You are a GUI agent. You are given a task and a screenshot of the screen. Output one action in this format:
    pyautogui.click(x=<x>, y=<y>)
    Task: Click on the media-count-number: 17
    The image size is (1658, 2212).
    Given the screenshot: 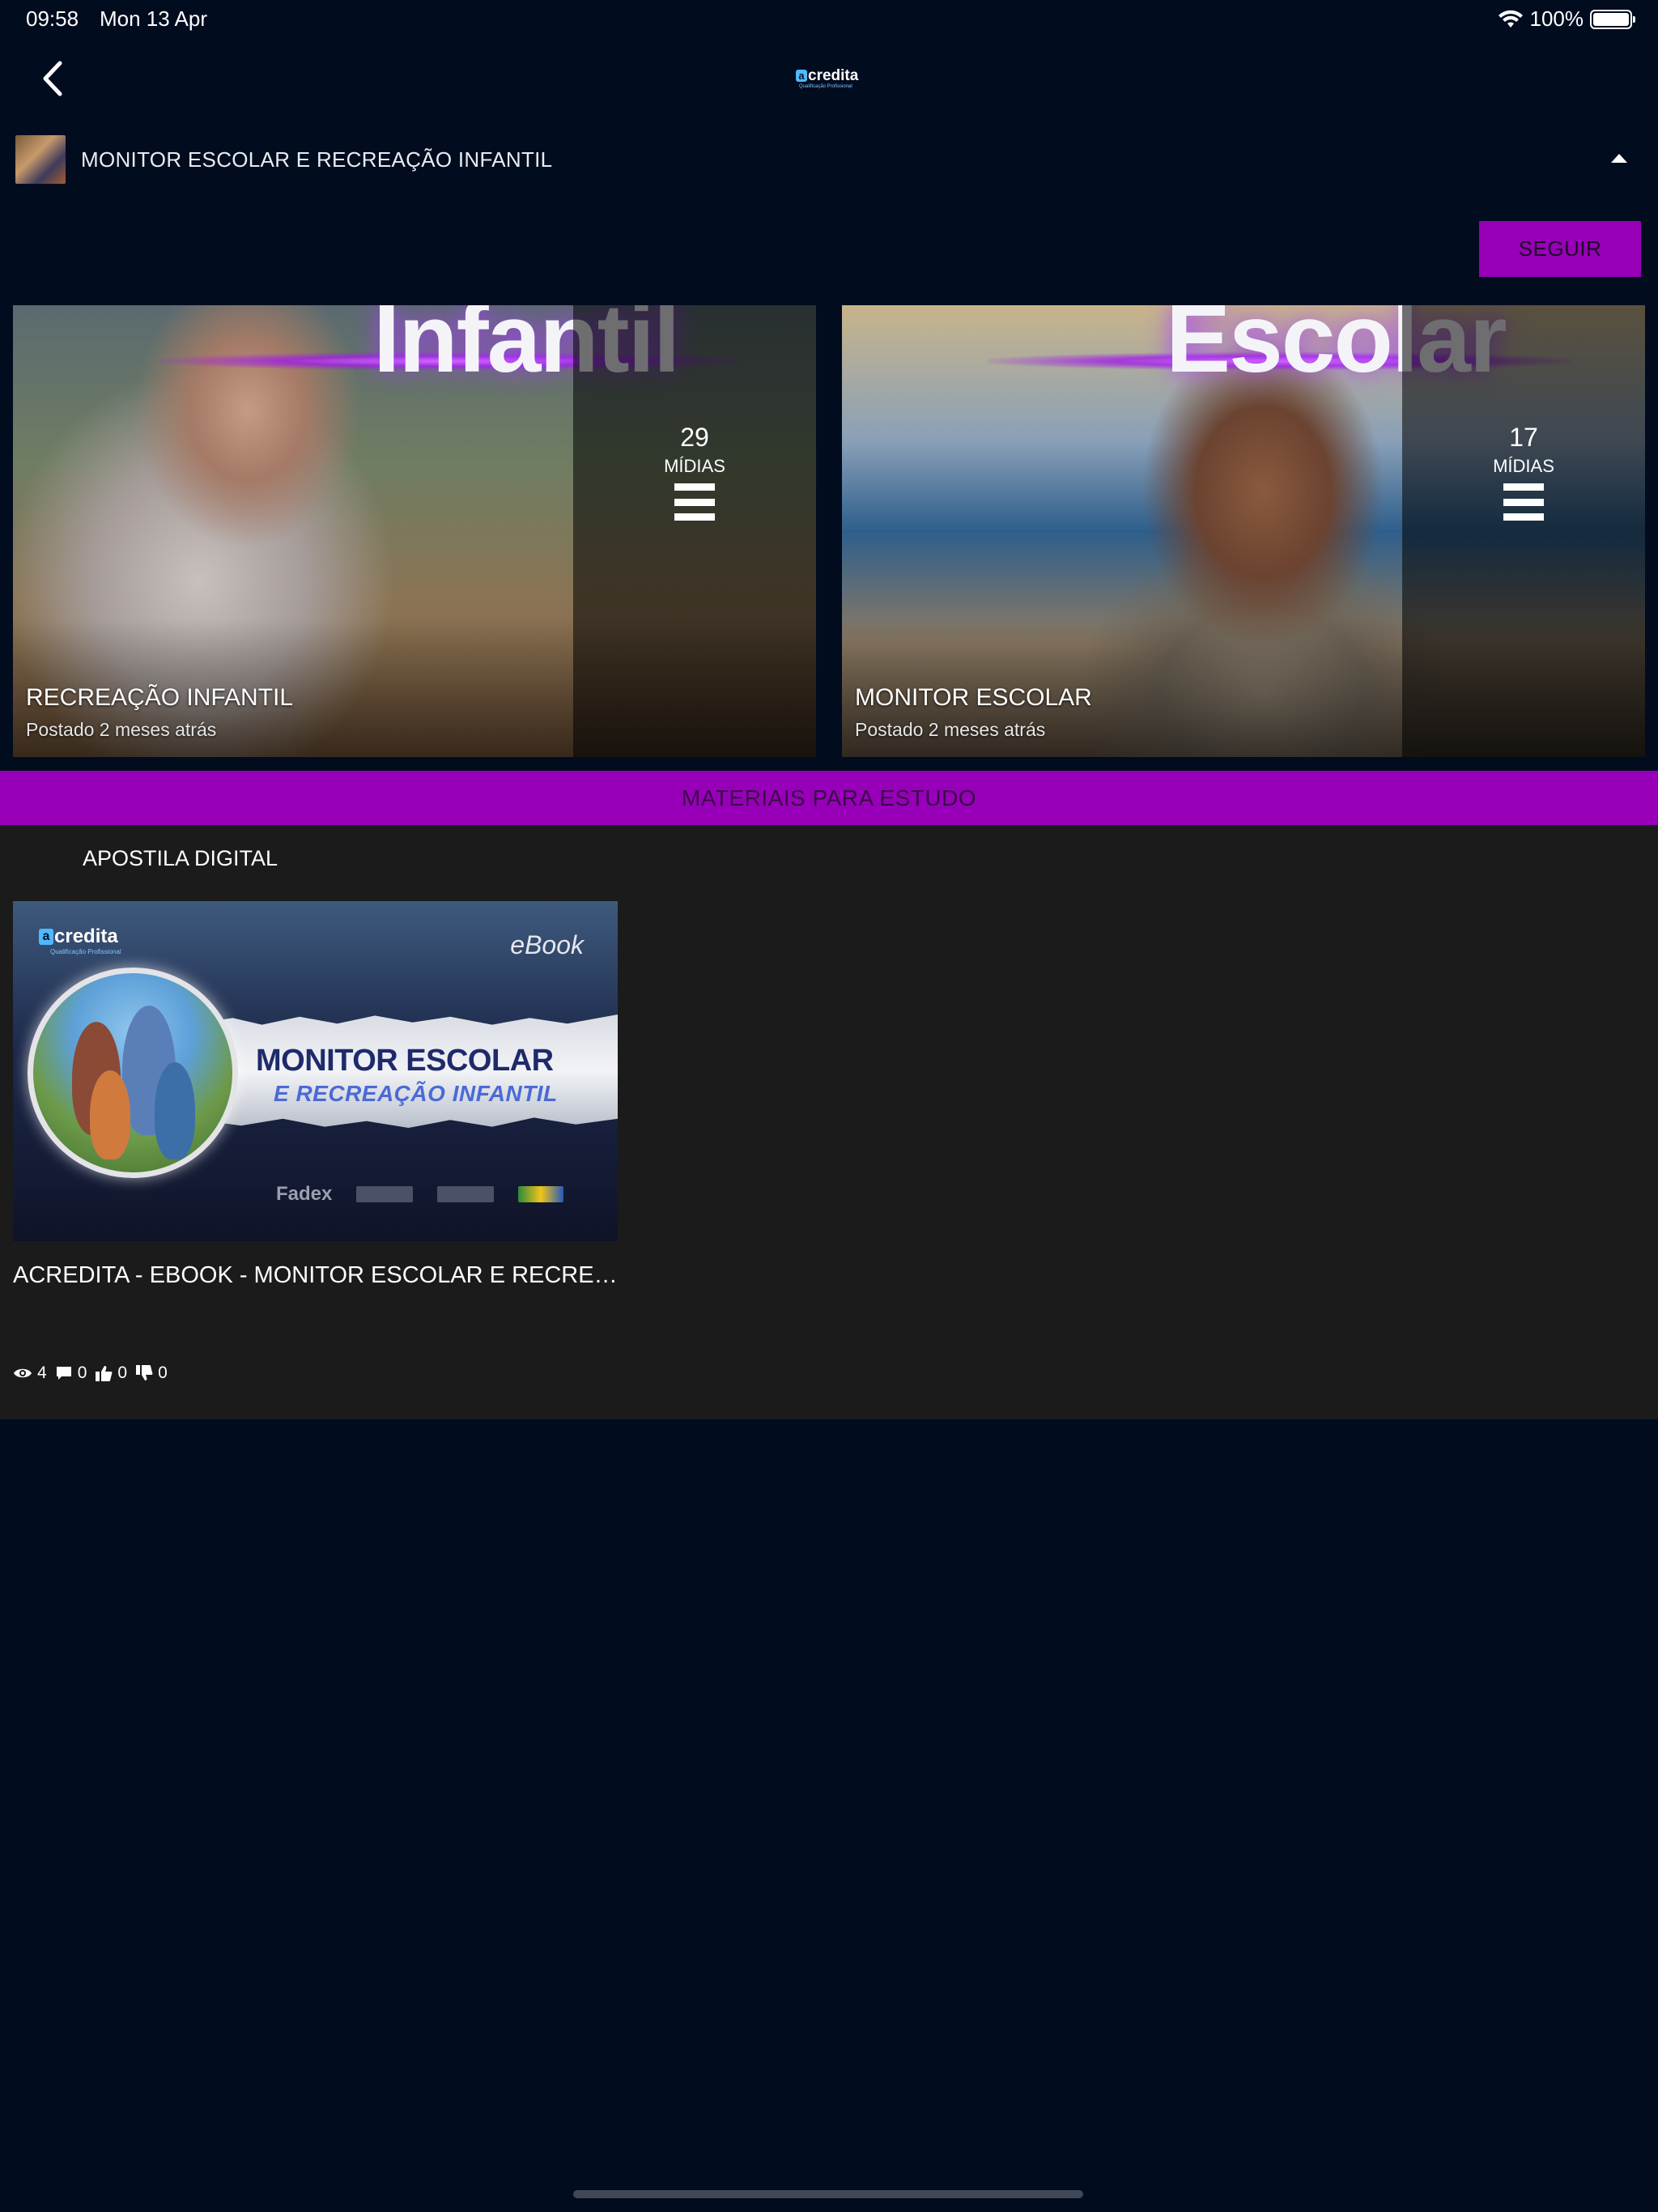 What is the action you would take?
    pyautogui.click(x=1523, y=438)
    